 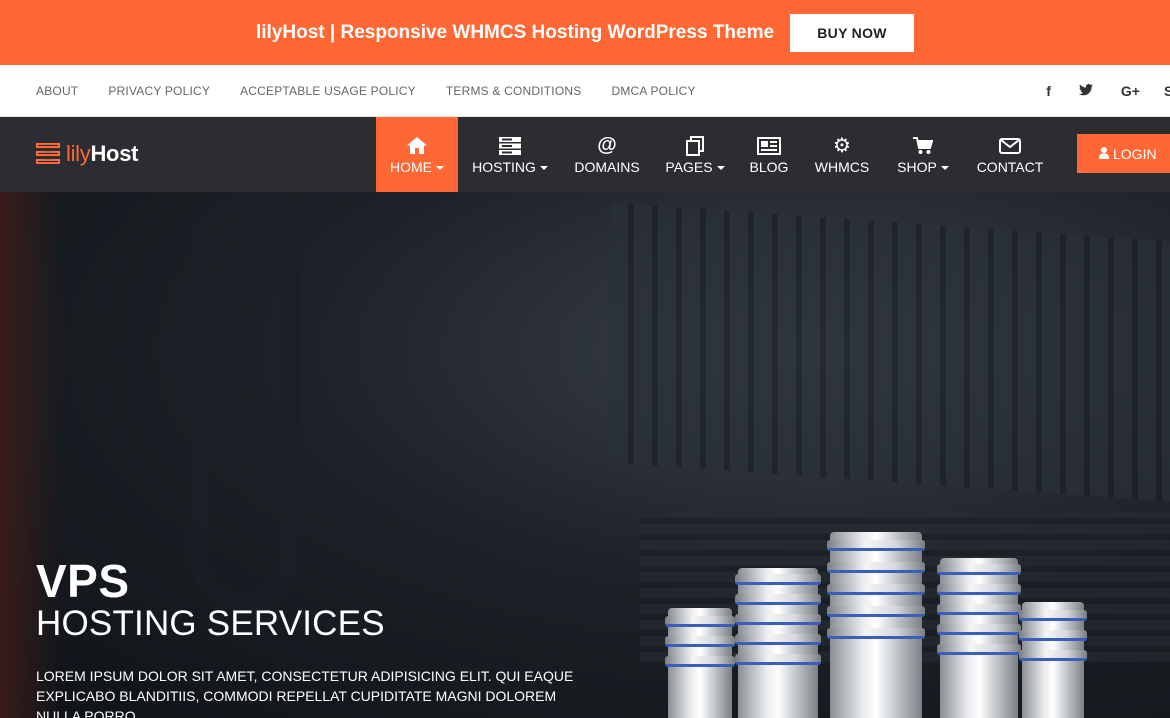 I want to click on logo-text-host: Host, so click(x=114, y=153).